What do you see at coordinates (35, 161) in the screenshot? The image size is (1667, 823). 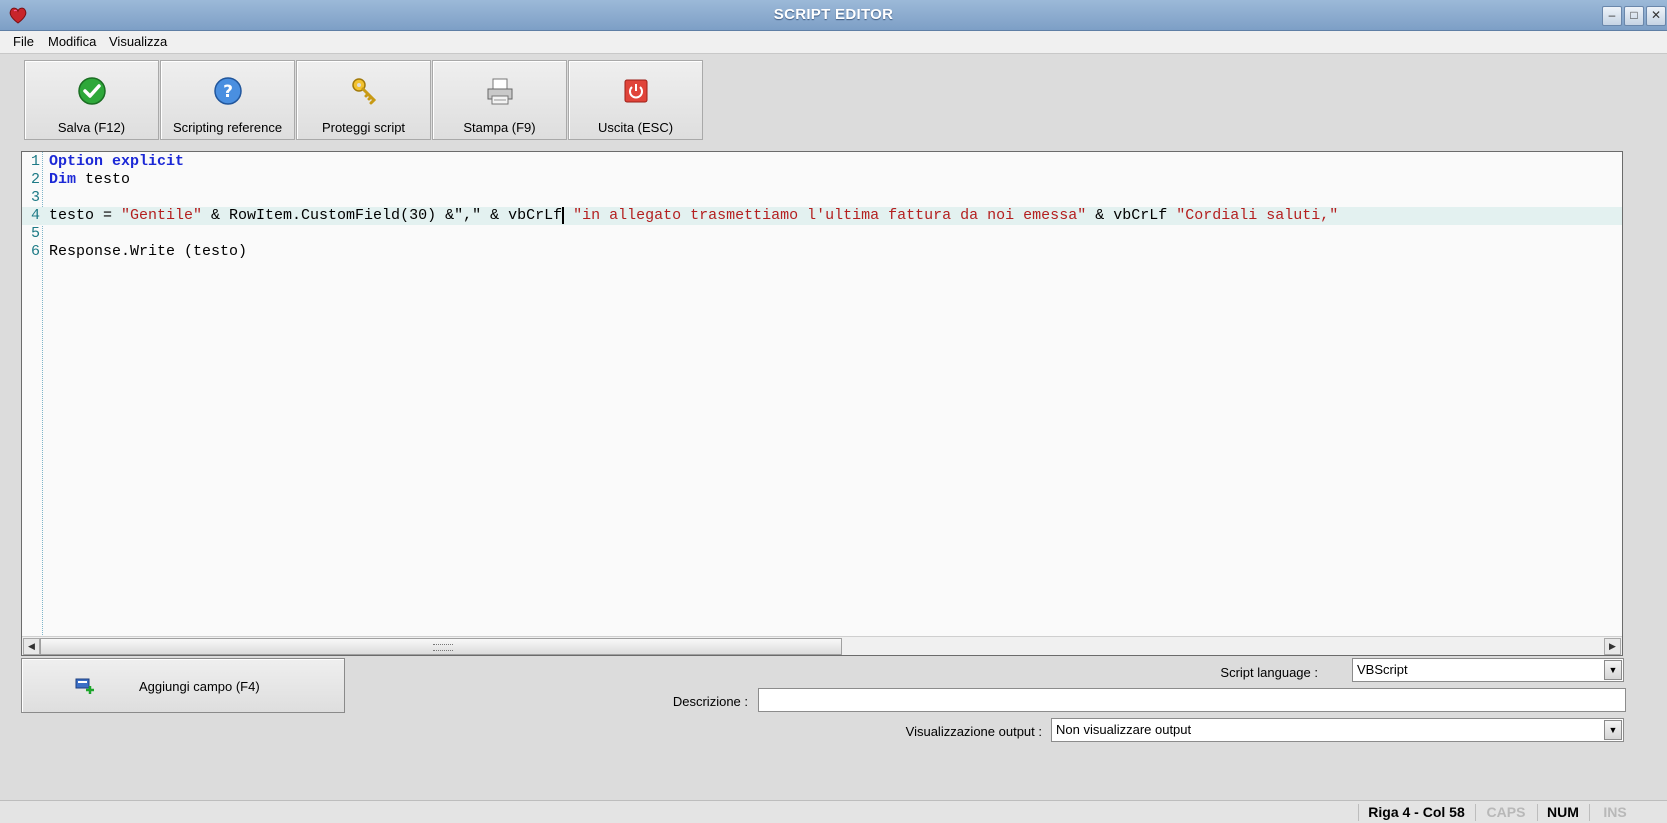 I see `line-number: 1` at bounding box center [35, 161].